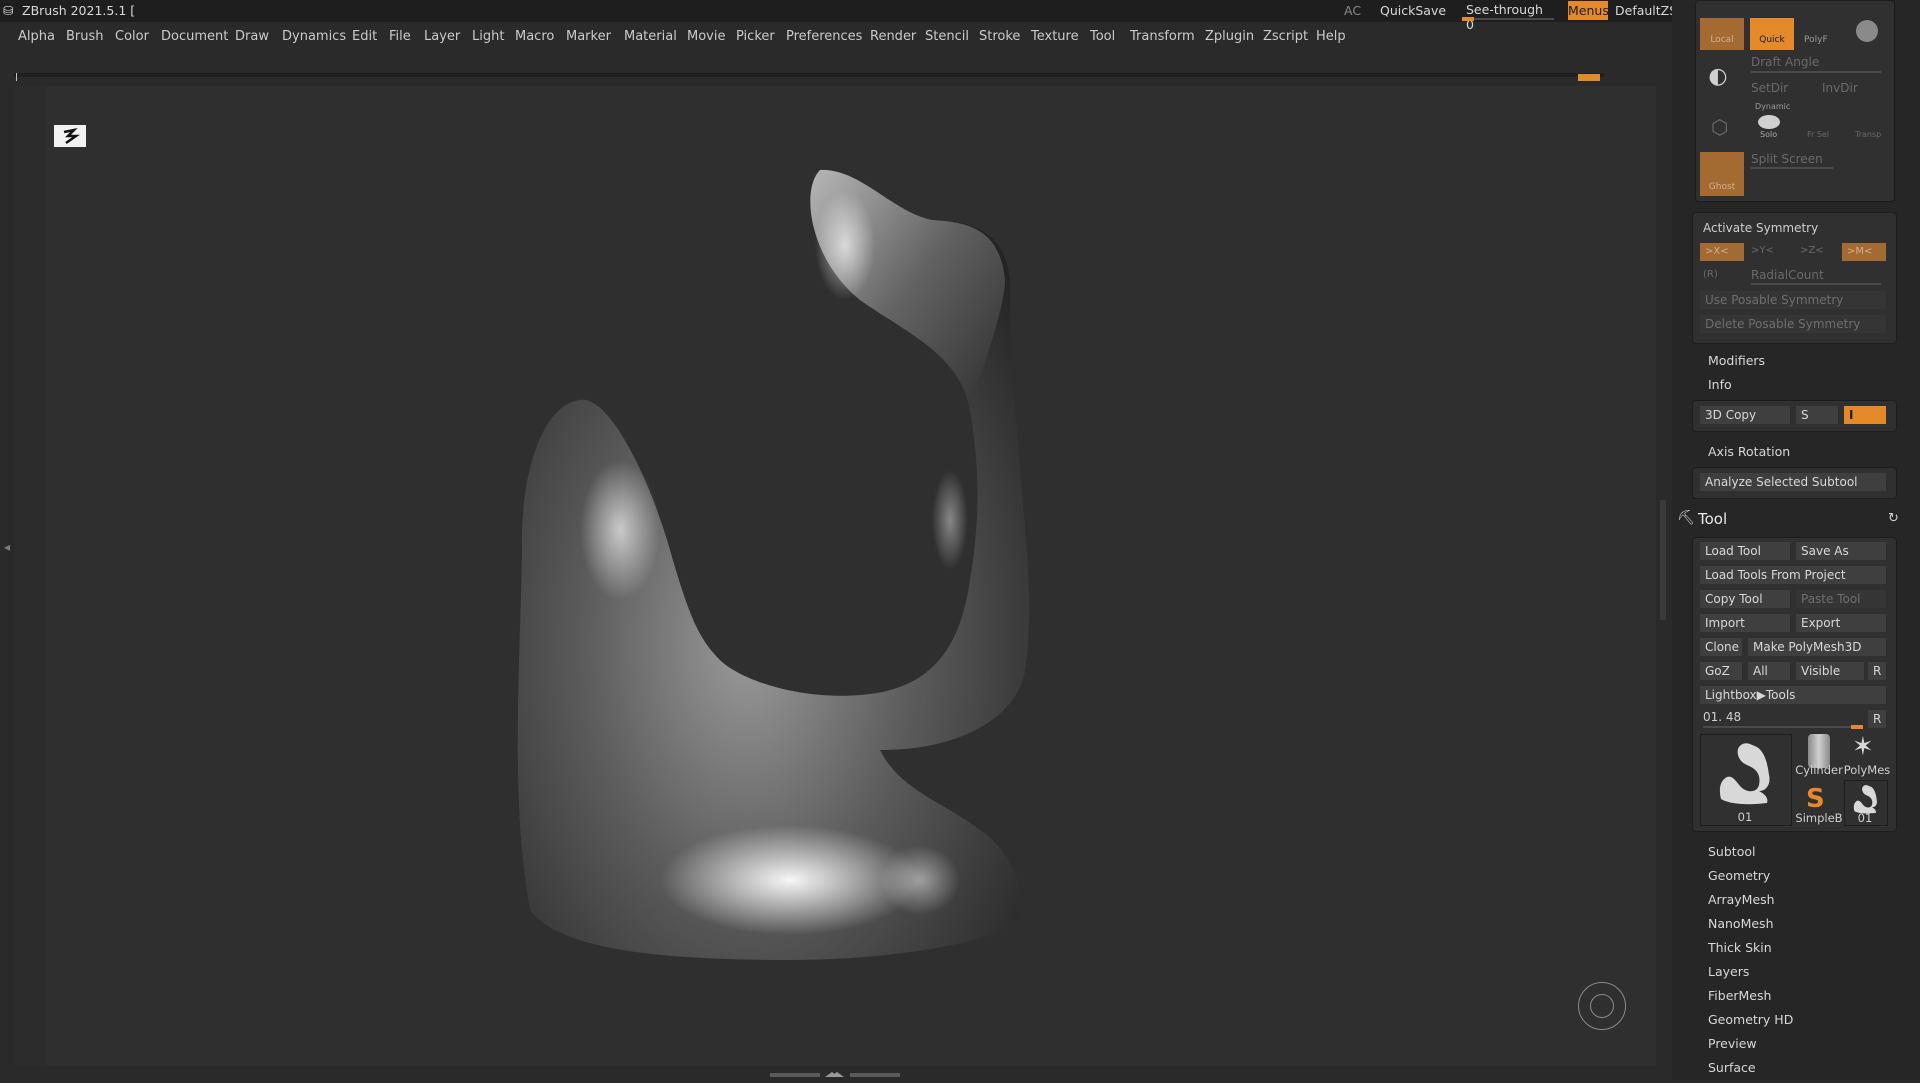 The height and width of the screenshot is (1083, 1920). What do you see at coordinates (1745, 415) in the screenshot?
I see `3d-copy-button: 3D Copy` at bounding box center [1745, 415].